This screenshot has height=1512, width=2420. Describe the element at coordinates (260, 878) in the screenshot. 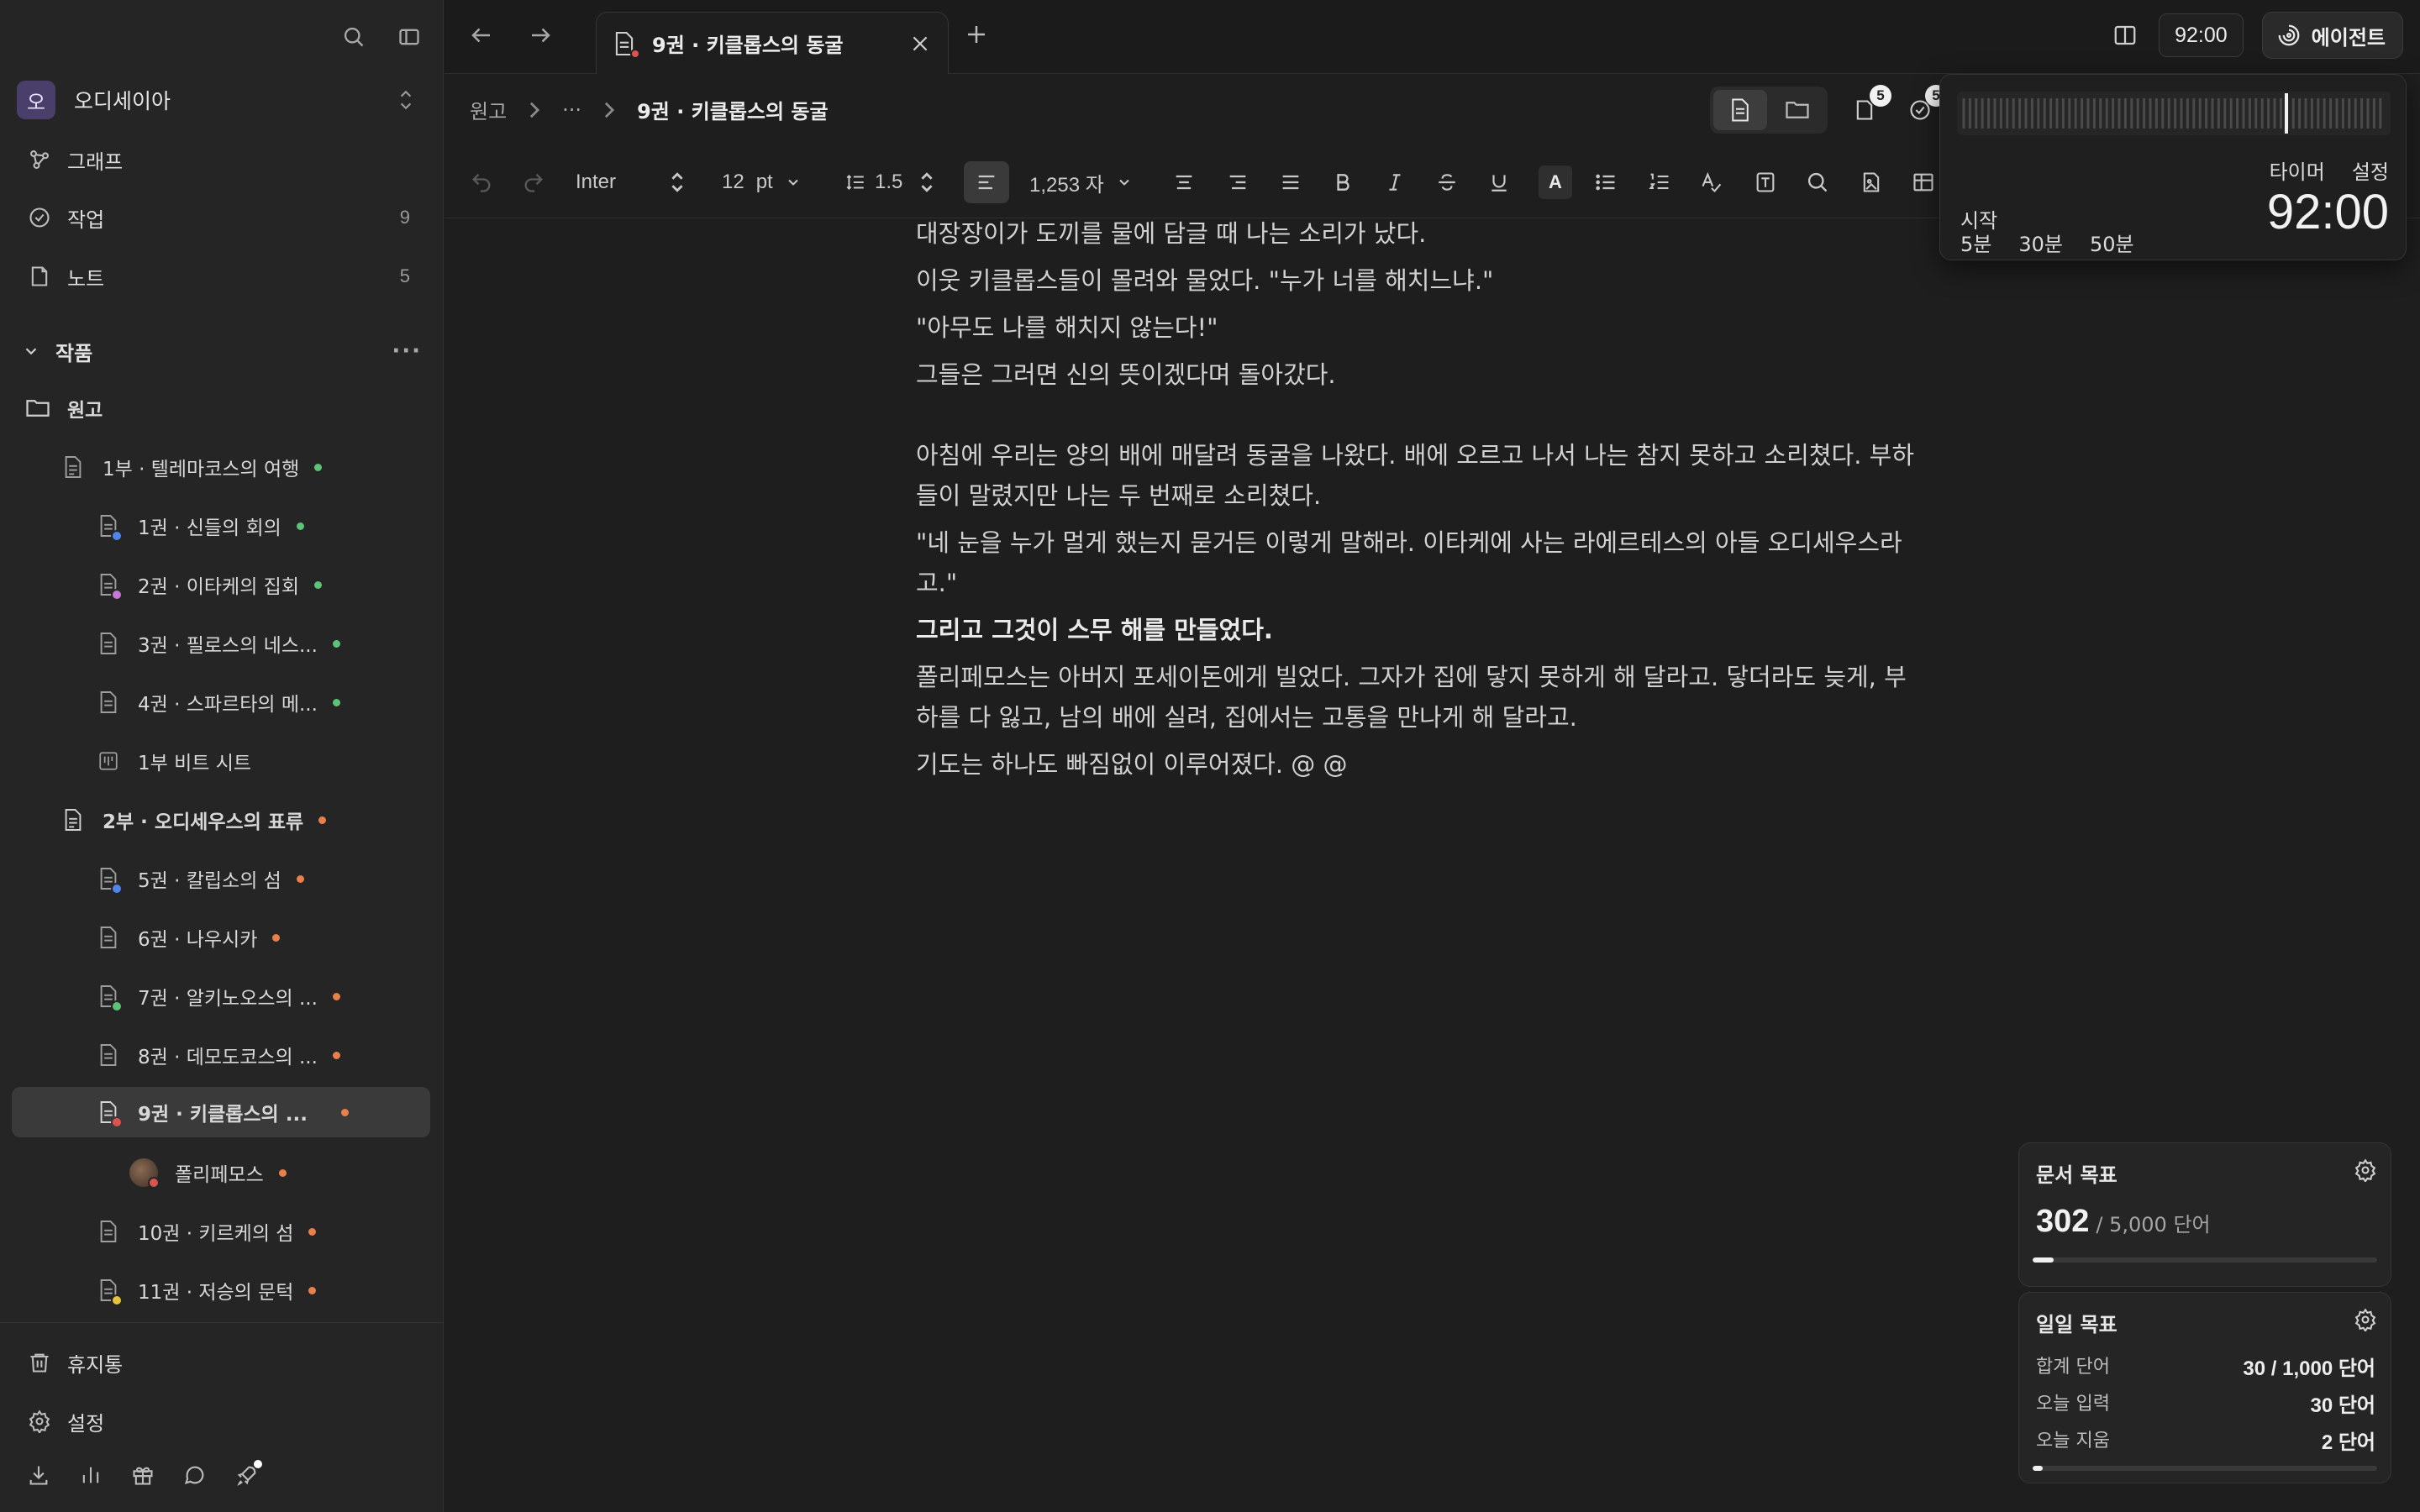

I see `tree-book-5: 5권 · 칼립소의 섬` at that location.